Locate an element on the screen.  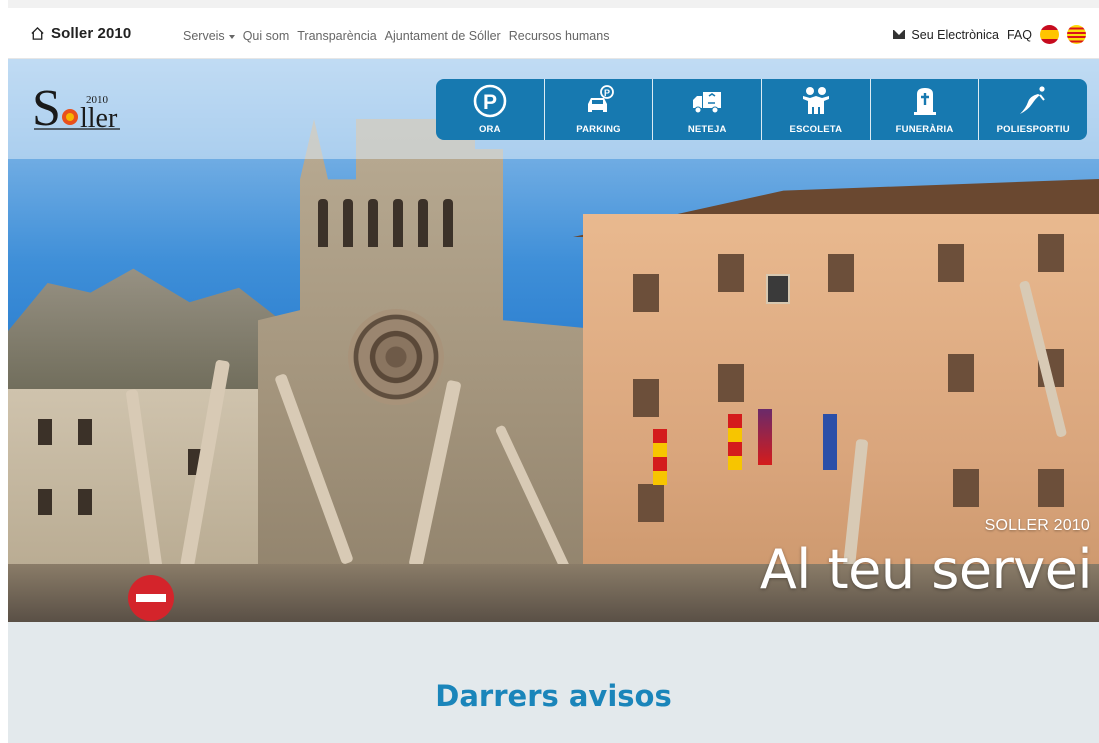
hero-subtitle: SOLLER 2010 is located at coordinates (1037, 525).